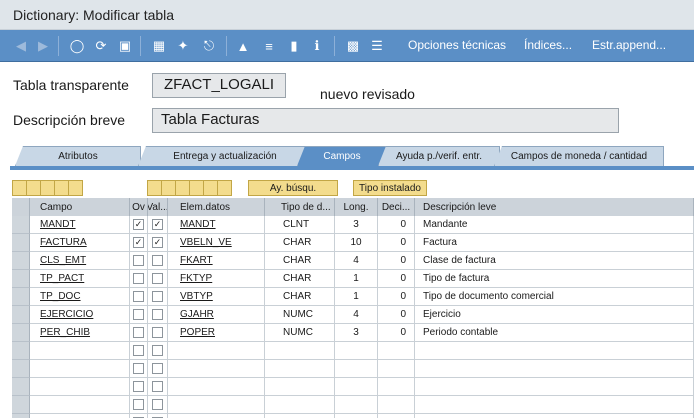 The height and width of the screenshot is (418, 694). What do you see at coordinates (216, 225) in the screenshot?
I see `cell-elem: MANDT` at bounding box center [216, 225].